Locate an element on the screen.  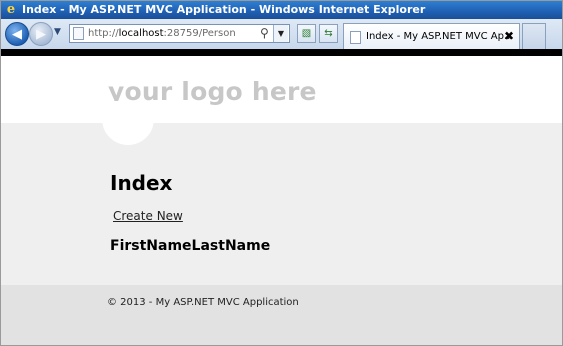
tab-close-icon: ✖ is located at coordinates (509, 36).